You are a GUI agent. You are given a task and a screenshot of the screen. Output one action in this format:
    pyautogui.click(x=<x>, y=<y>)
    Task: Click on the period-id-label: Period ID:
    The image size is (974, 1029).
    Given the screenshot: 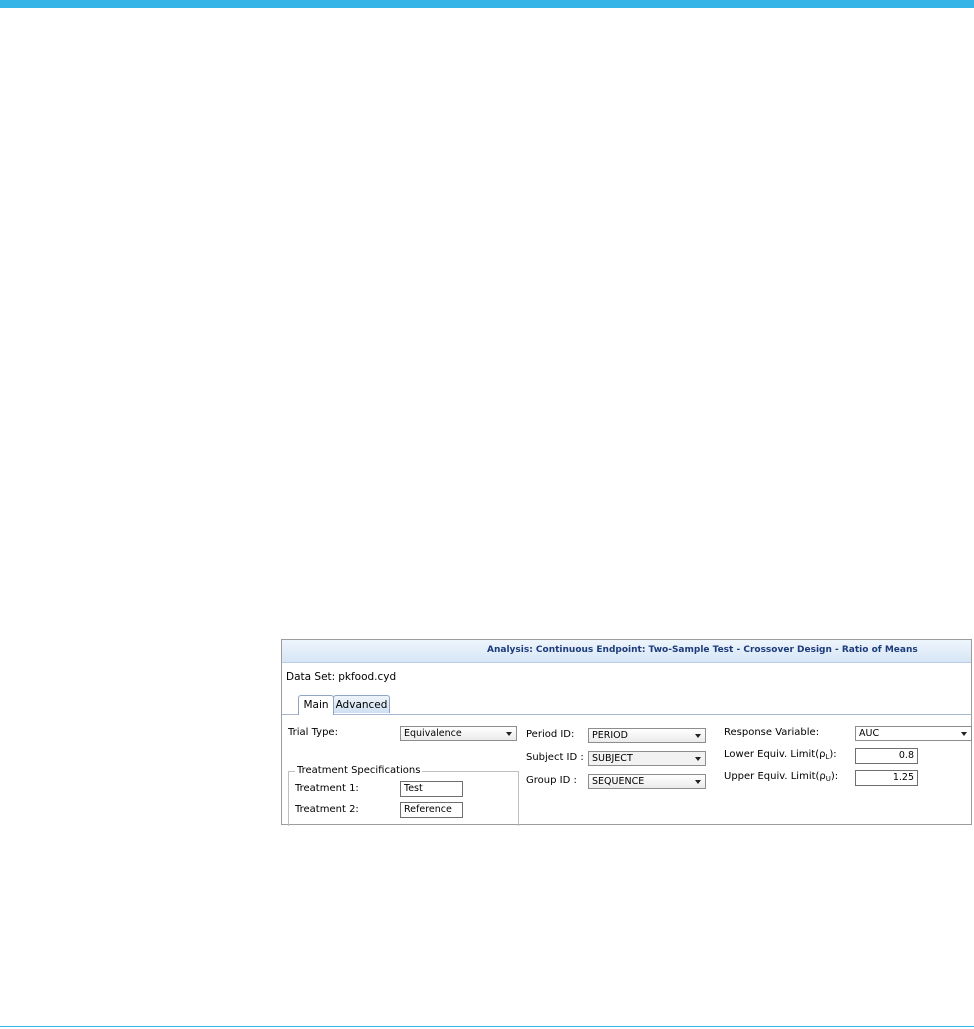 What is the action you would take?
    pyautogui.click(x=550, y=734)
    